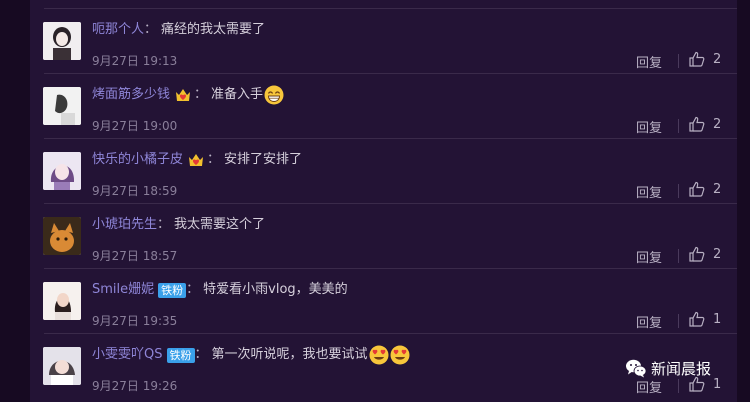 The height and width of the screenshot is (402, 750). I want to click on comment-time: 9月27日 19:00, so click(135, 126).